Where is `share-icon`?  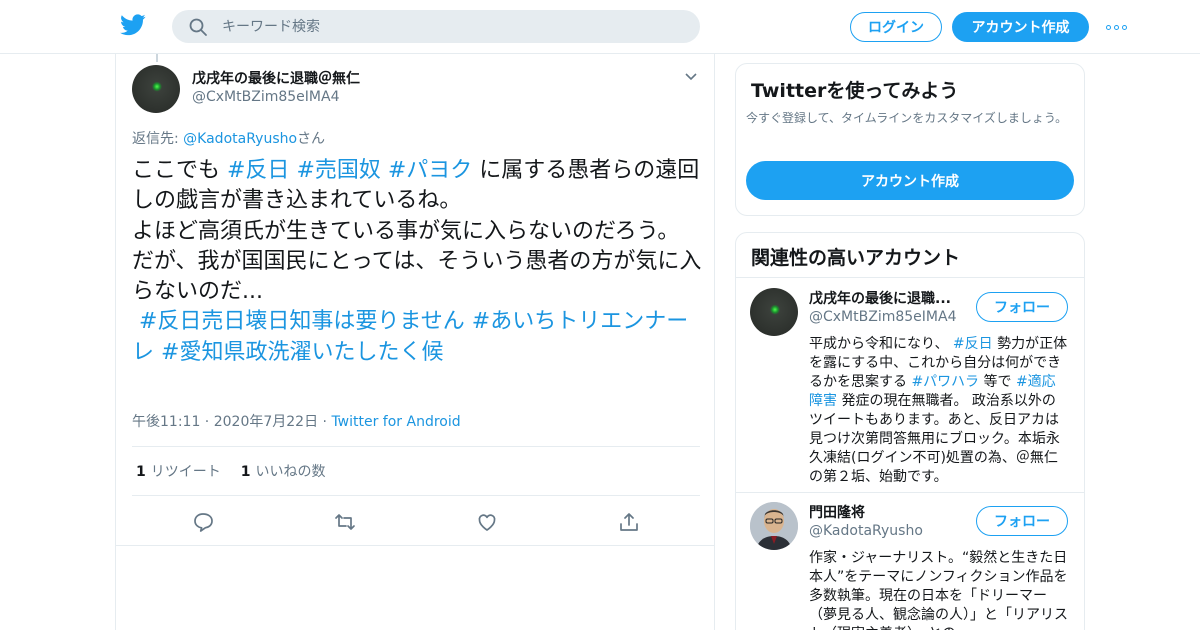
share-icon is located at coordinates (629, 522).